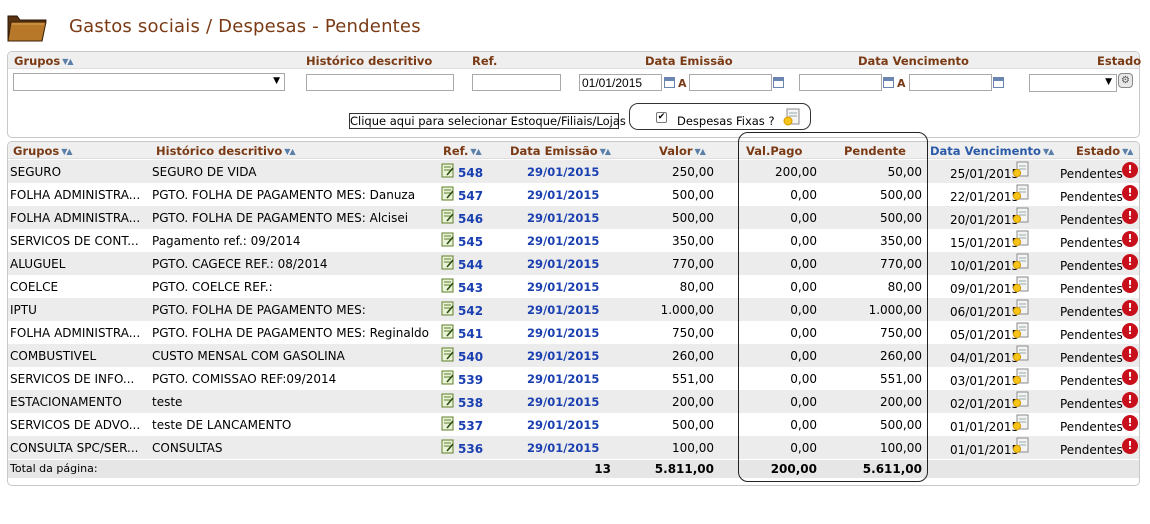 This screenshot has width=1150, height=524. I want to click on column-estado: Estado ▼▲, so click(1104, 151).